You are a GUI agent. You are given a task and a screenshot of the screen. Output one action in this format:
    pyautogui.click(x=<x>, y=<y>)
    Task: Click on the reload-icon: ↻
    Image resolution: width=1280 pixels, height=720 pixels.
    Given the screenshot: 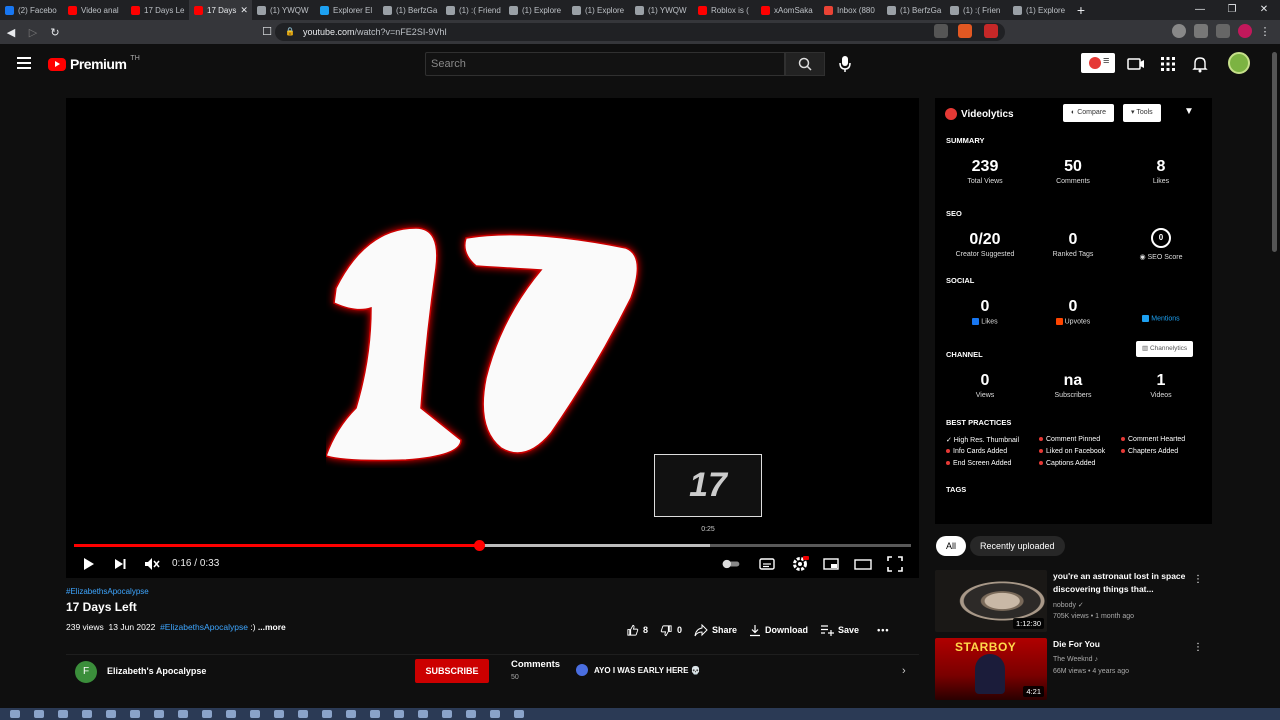 What is the action you would take?
    pyautogui.click(x=55, y=32)
    